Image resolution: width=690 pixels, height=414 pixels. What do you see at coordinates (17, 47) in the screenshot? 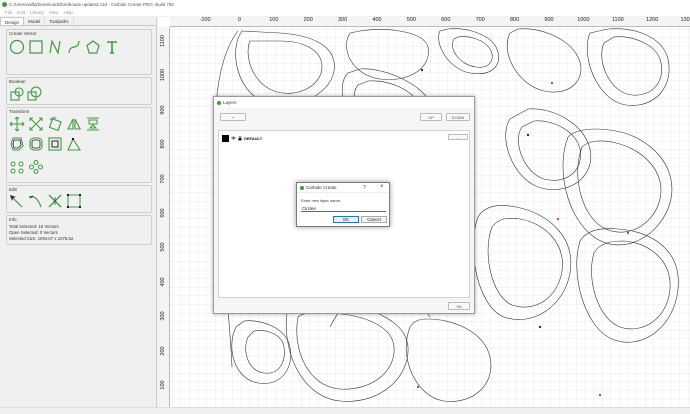
I see `circle-tool-icon` at bounding box center [17, 47].